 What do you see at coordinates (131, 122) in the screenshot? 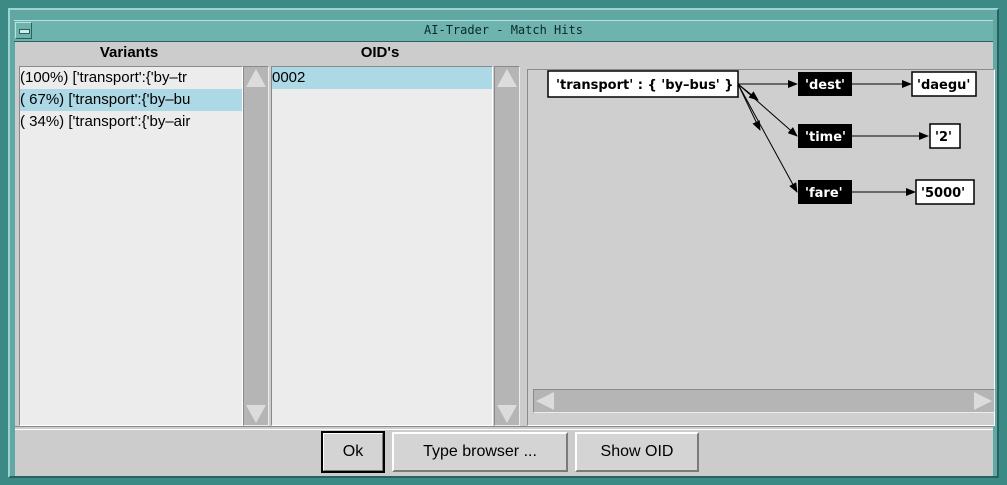
I see `variant-item: ( 34%) ['transport':{'by–air` at bounding box center [131, 122].